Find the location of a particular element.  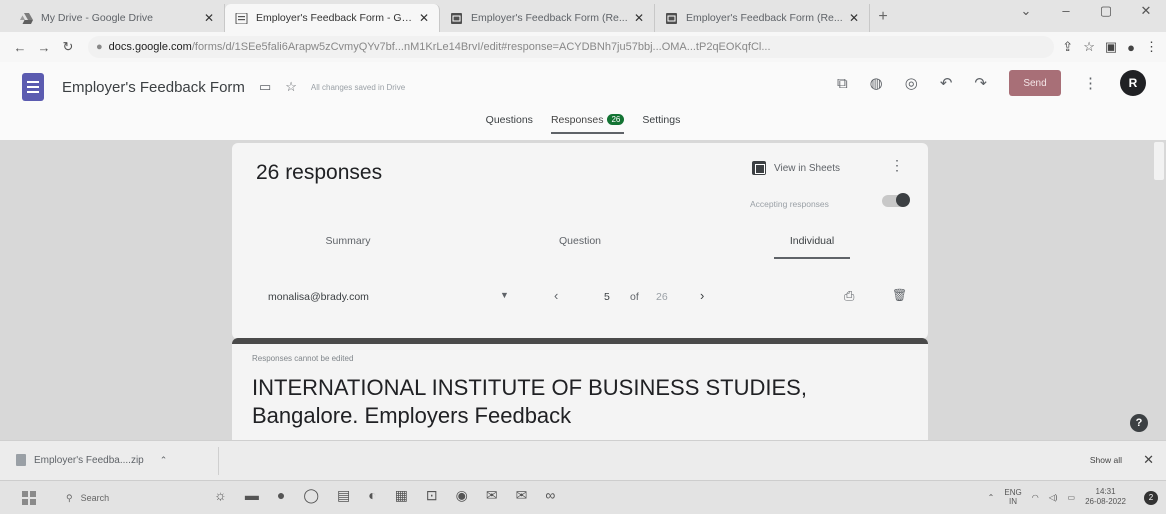

saved-status: All changes saved in Drive is located at coordinates (358, 87).